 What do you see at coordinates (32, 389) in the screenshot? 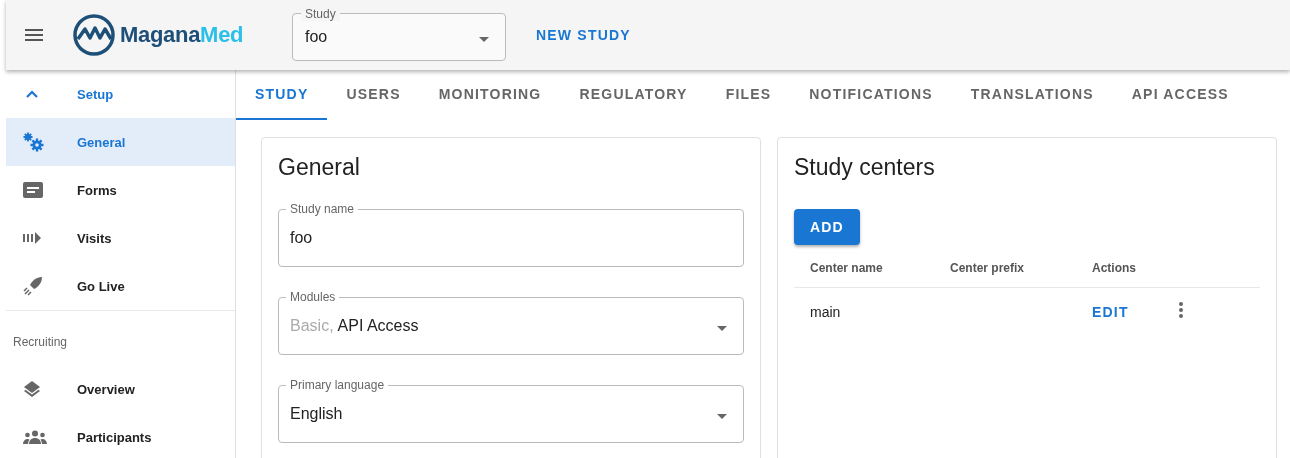
I see `layers-icon` at bounding box center [32, 389].